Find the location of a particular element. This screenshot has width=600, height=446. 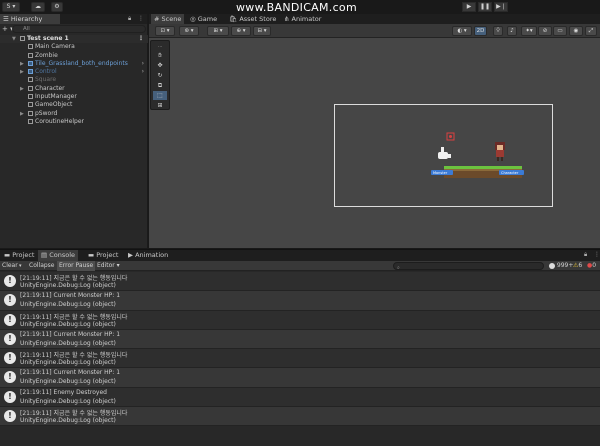

tab-animation: ▶ Animation is located at coordinates (148, 255).